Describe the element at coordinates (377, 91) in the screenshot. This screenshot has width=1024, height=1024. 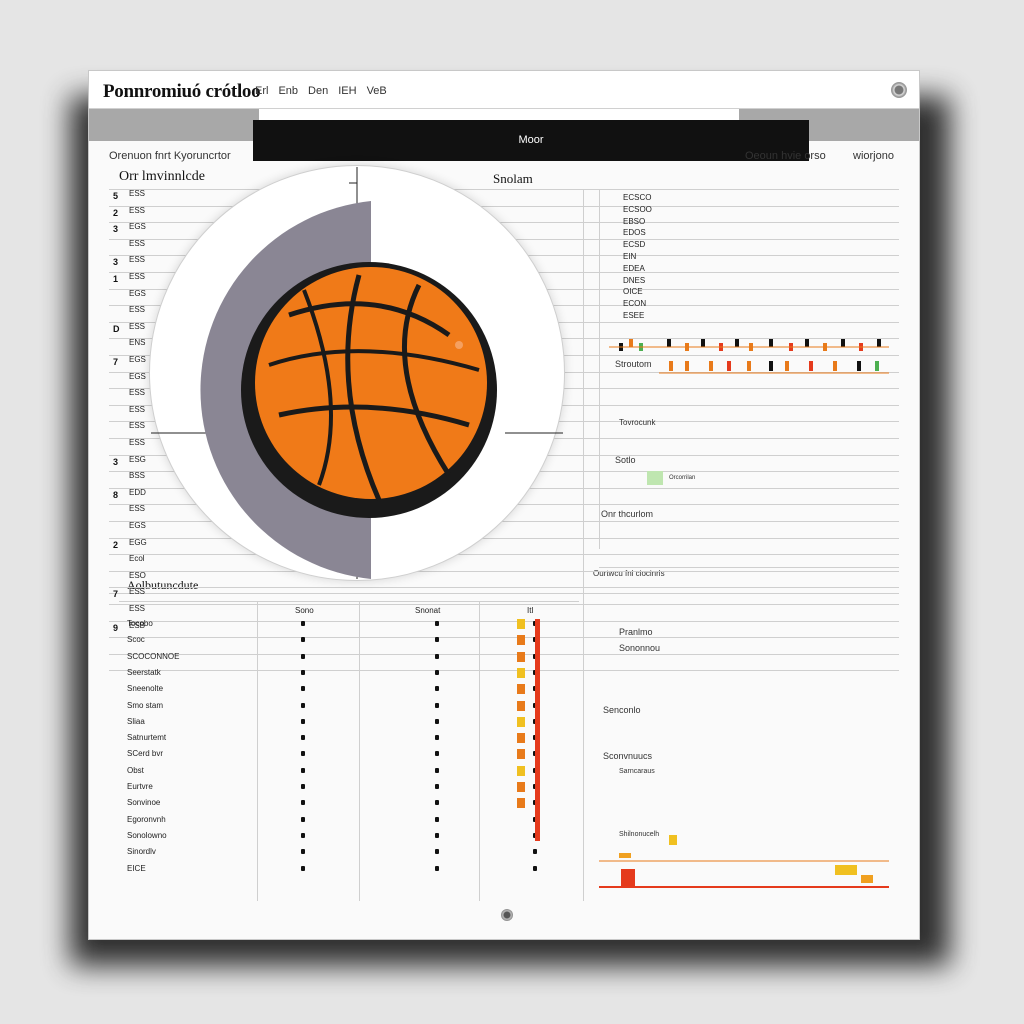
I see `menu-item: VeB` at that location.